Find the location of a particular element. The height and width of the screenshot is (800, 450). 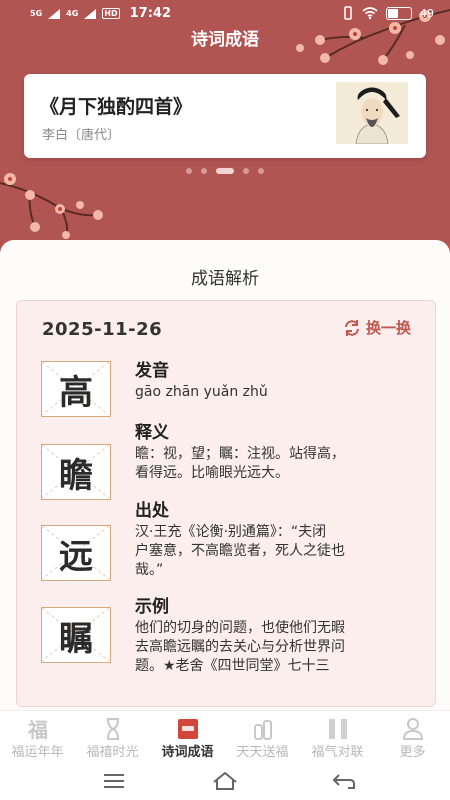

nav-item-shici: 诗词成语 is located at coordinates (187, 737).